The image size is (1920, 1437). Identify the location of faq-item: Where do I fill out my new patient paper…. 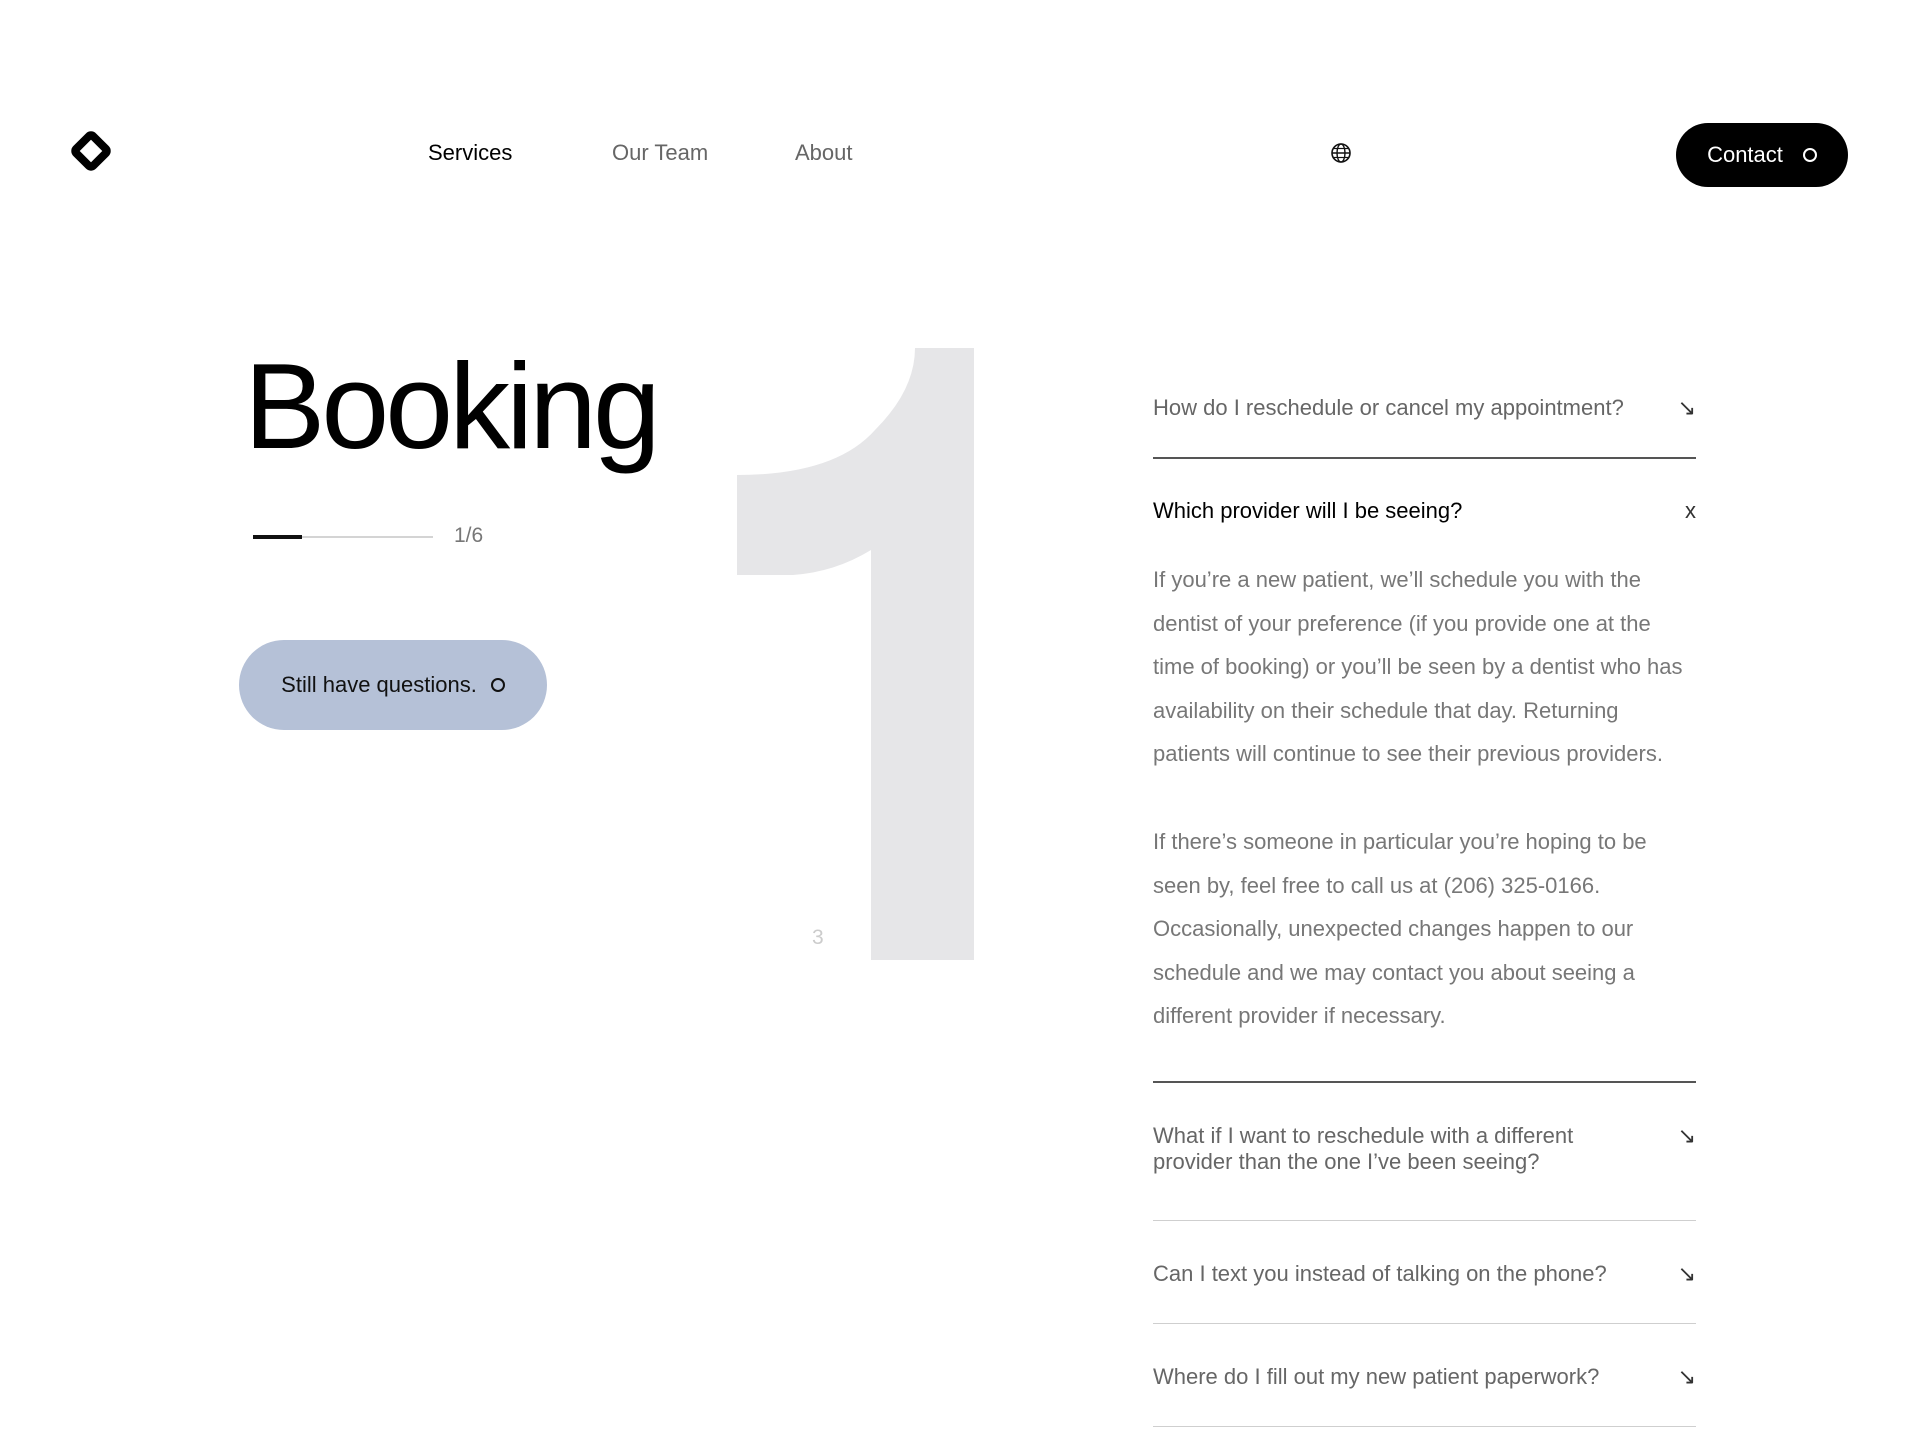
(1424, 1377).